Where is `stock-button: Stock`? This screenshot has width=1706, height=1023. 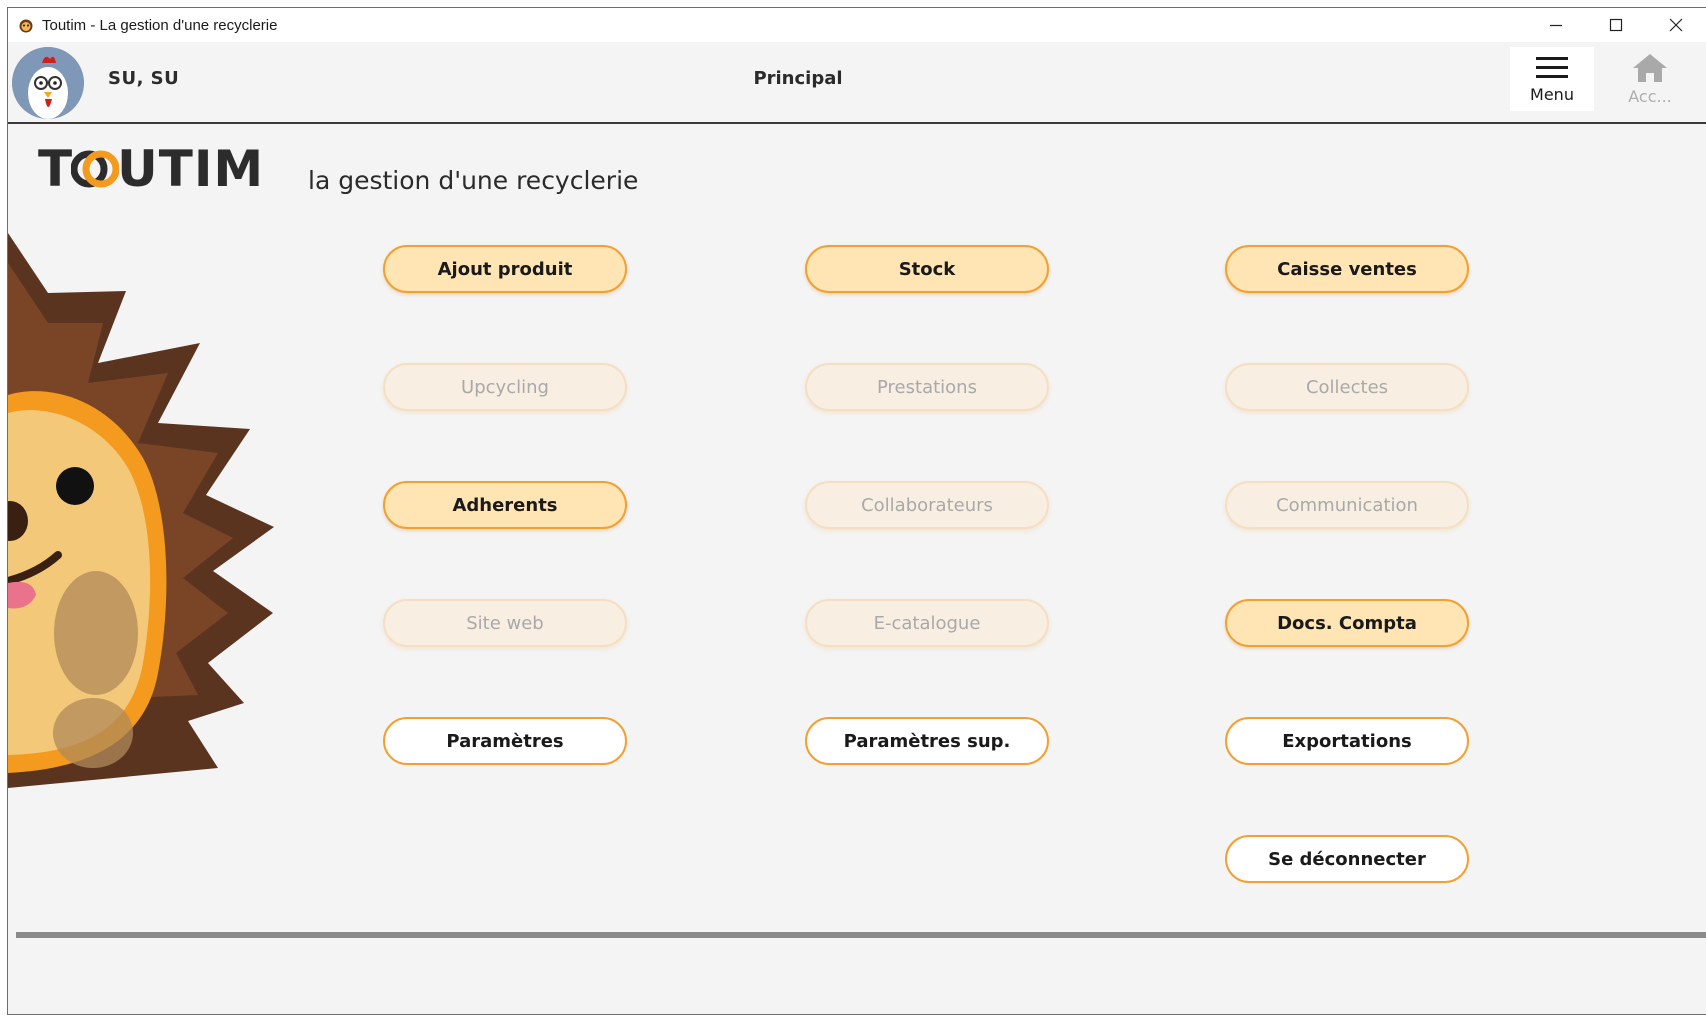
stock-button: Stock is located at coordinates (927, 269).